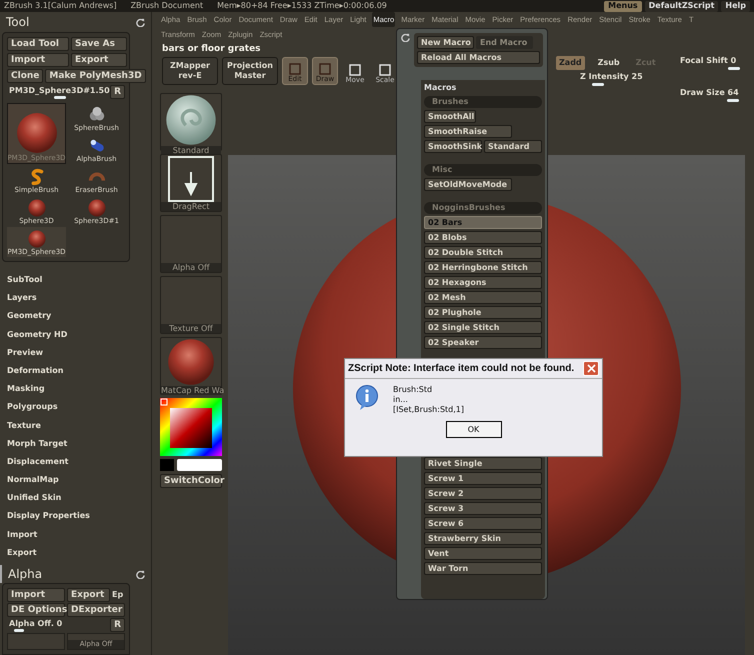  I want to click on slider-label: Z Intensity 25, so click(611, 77).